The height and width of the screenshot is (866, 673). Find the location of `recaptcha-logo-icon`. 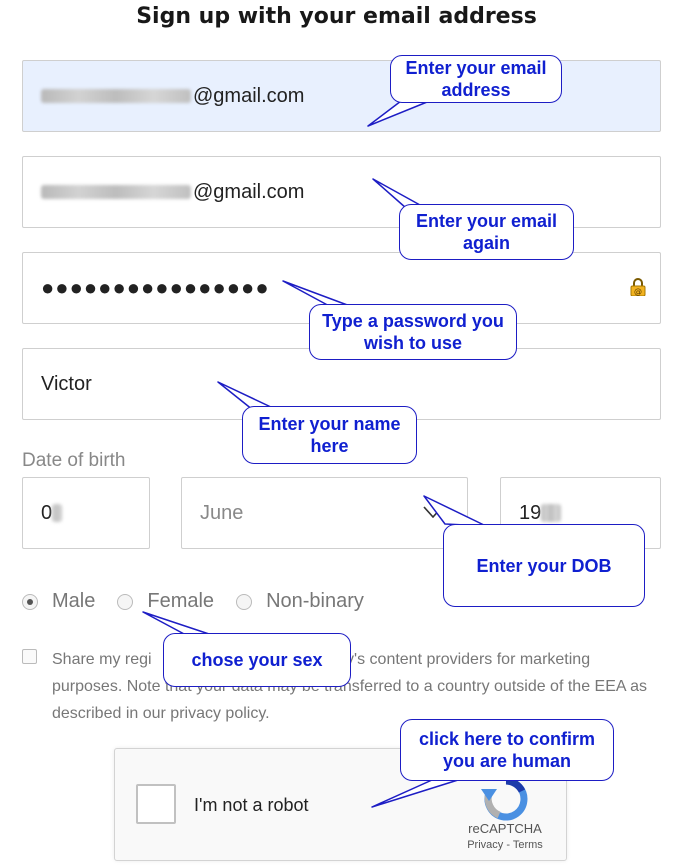

recaptcha-logo-icon is located at coordinates (504, 799).